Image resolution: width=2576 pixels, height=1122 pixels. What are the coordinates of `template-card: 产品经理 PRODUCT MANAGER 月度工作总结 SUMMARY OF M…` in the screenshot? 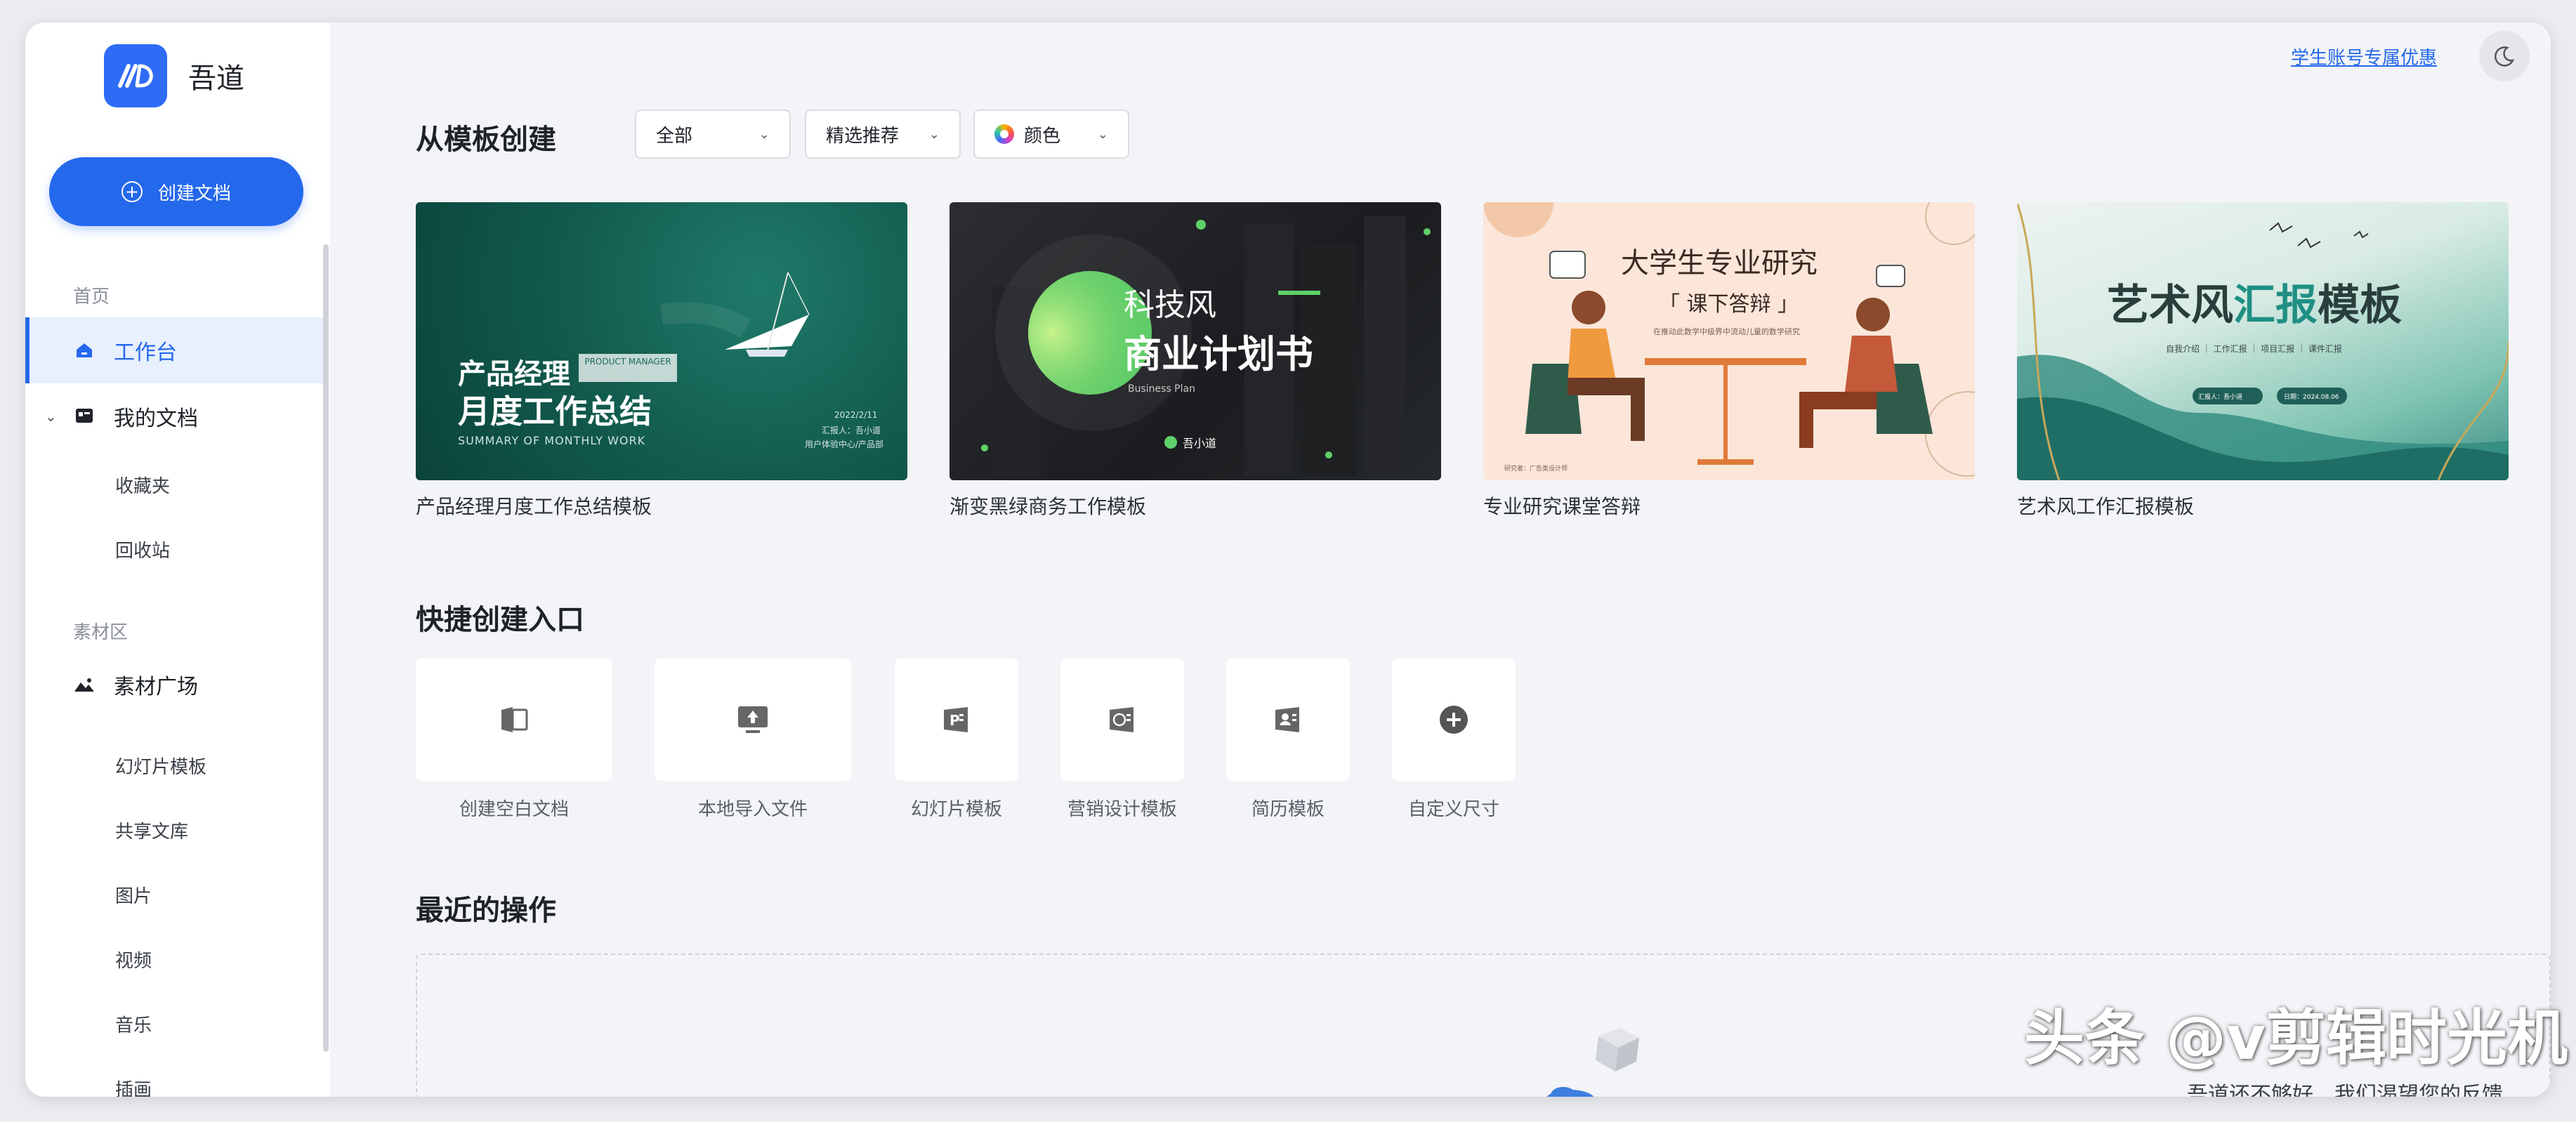 It's located at (661, 361).